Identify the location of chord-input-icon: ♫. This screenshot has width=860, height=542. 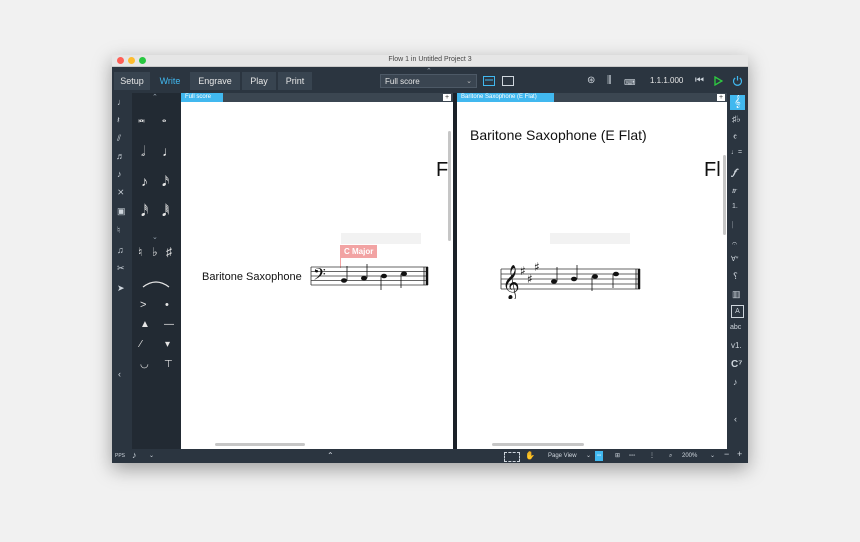
(120, 250).